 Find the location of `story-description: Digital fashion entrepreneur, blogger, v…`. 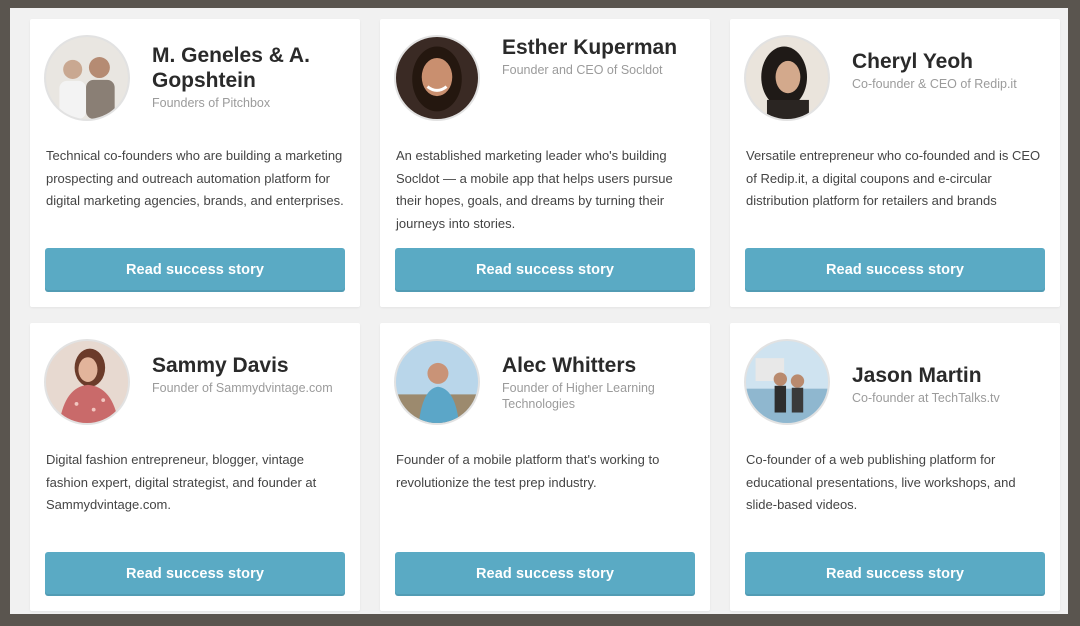

story-description: Digital fashion entrepreneur, blogger, v… is located at coordinates (181, 482).